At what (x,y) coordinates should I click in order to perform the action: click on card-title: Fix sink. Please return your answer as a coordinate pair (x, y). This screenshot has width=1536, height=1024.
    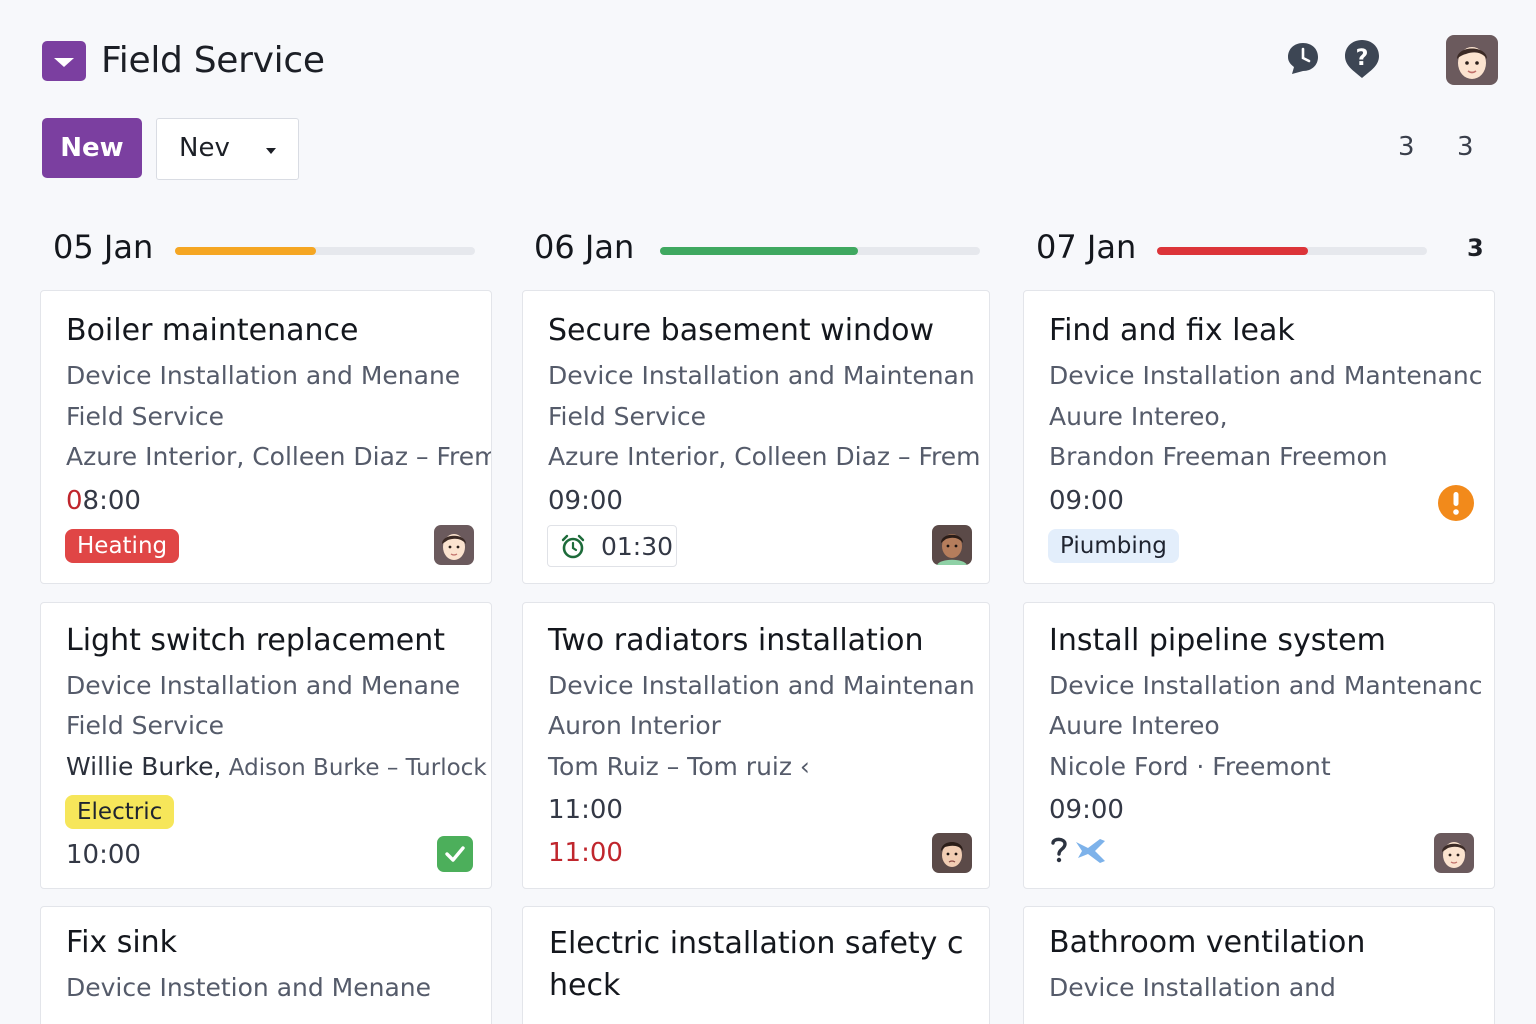
    Looking at the image, I should click on (122, 942).